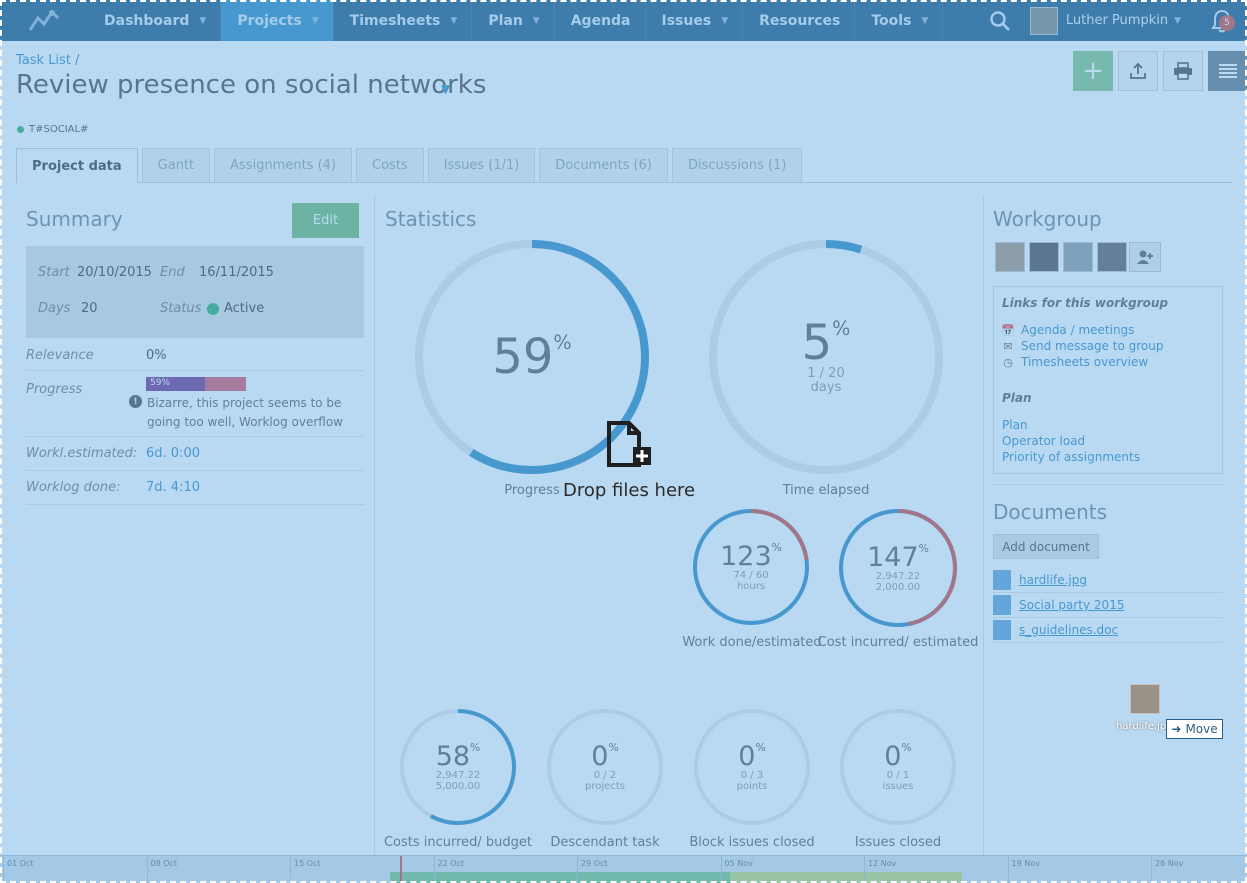  I want to click on arrow-right-icon: ➜, so click(1176, 729).